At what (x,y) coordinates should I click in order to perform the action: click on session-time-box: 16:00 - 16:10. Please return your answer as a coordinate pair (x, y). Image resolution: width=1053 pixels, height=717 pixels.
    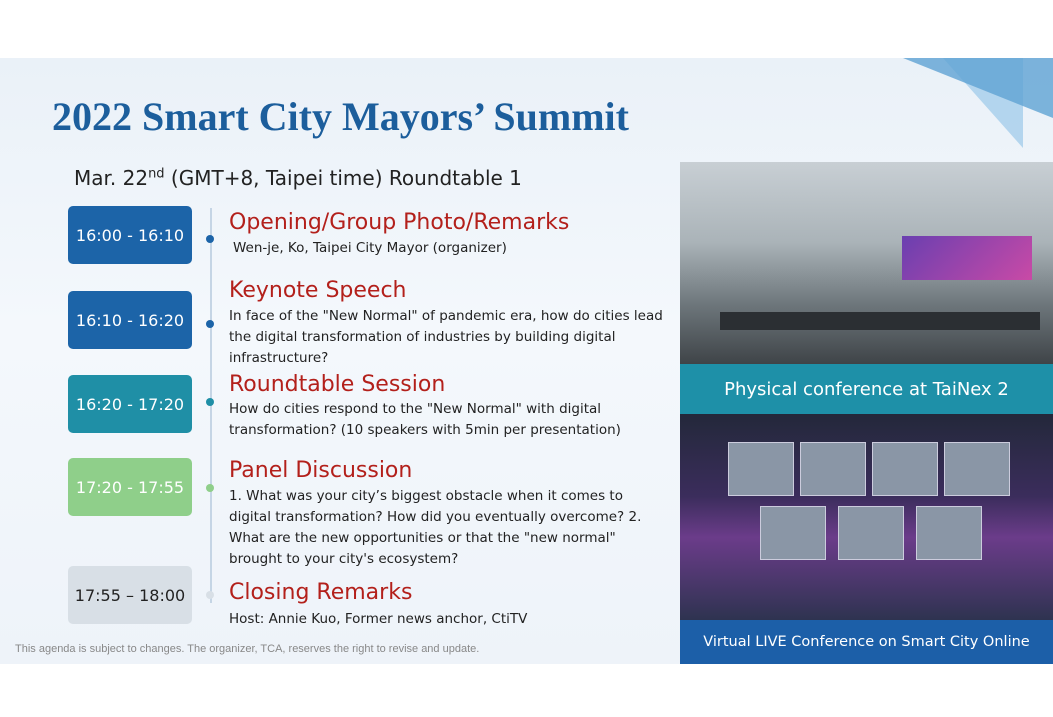
    Looking at the image, I should click on (130, 235).